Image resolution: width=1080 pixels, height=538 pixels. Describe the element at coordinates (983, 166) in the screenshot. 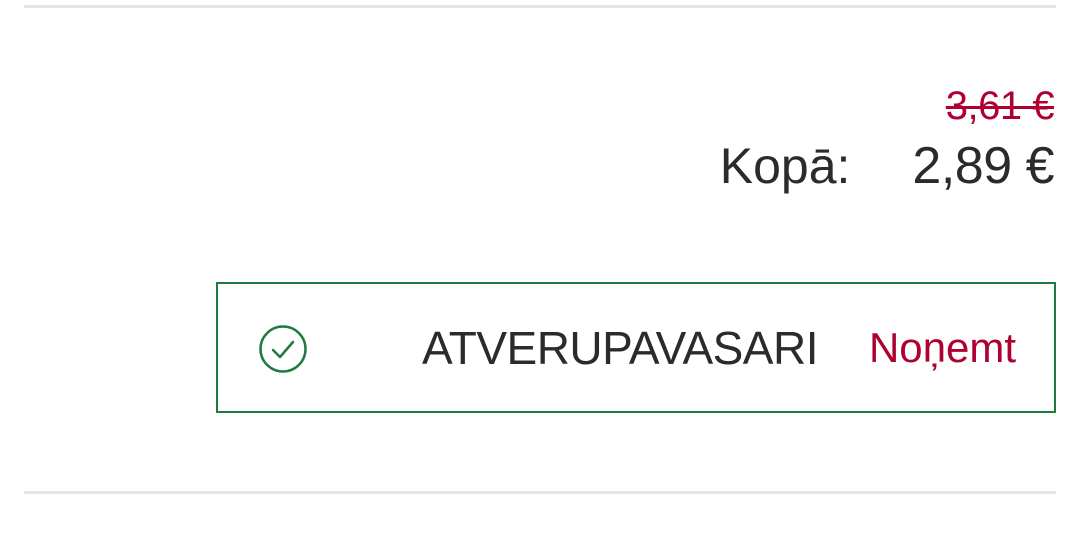

I see `total-value: 2,89 €` at that location.